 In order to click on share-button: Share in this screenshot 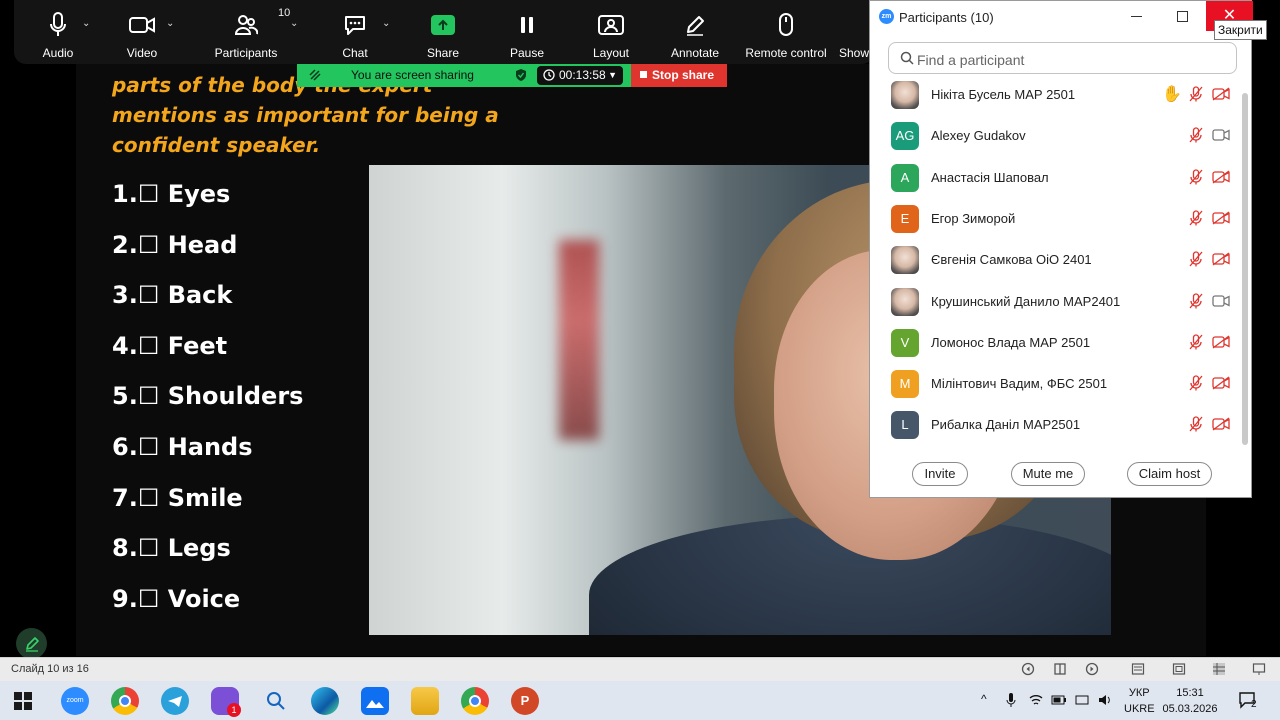, I will do `click(443, 32)`.